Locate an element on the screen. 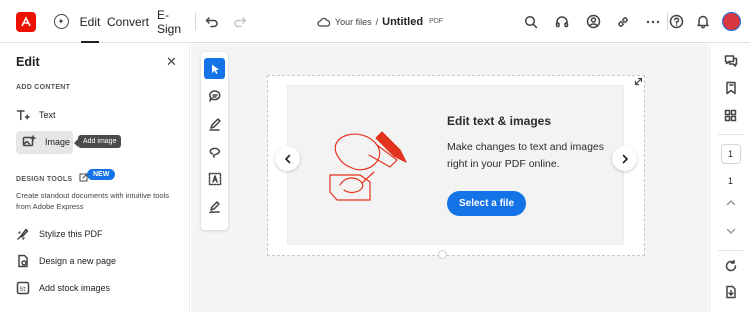  add-image-row: Image is located at coordinates (46, 142).